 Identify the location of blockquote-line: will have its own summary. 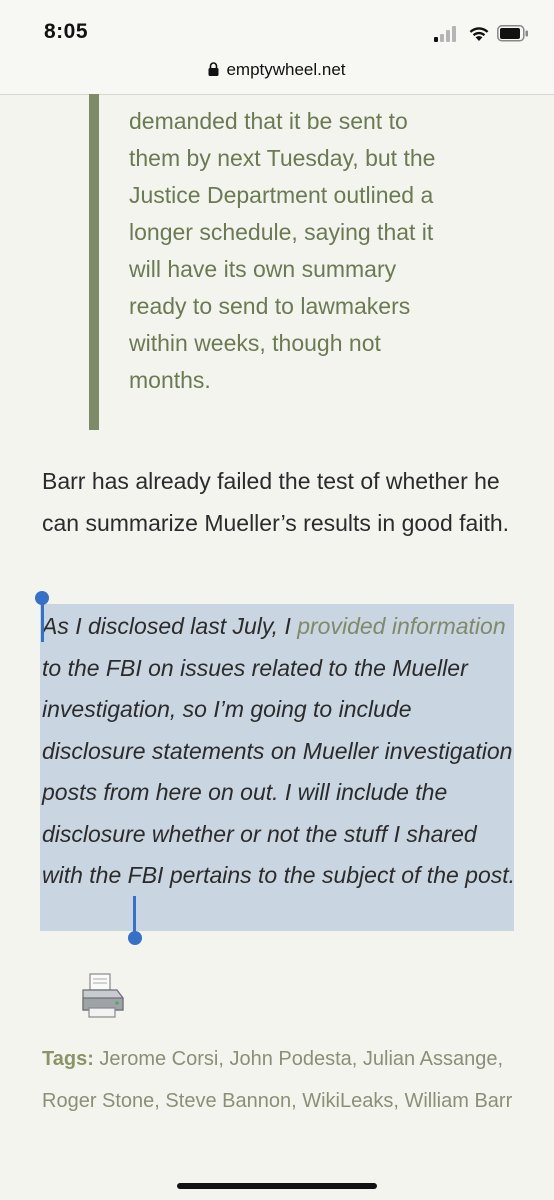
(263, 269).